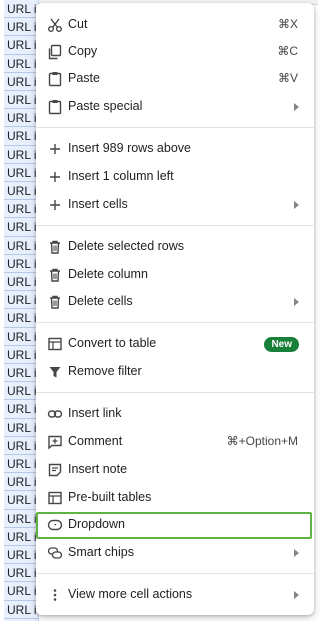 The image size is (320, 621). I want to click on shortcut-text: ⌘V, so click(287, 78).